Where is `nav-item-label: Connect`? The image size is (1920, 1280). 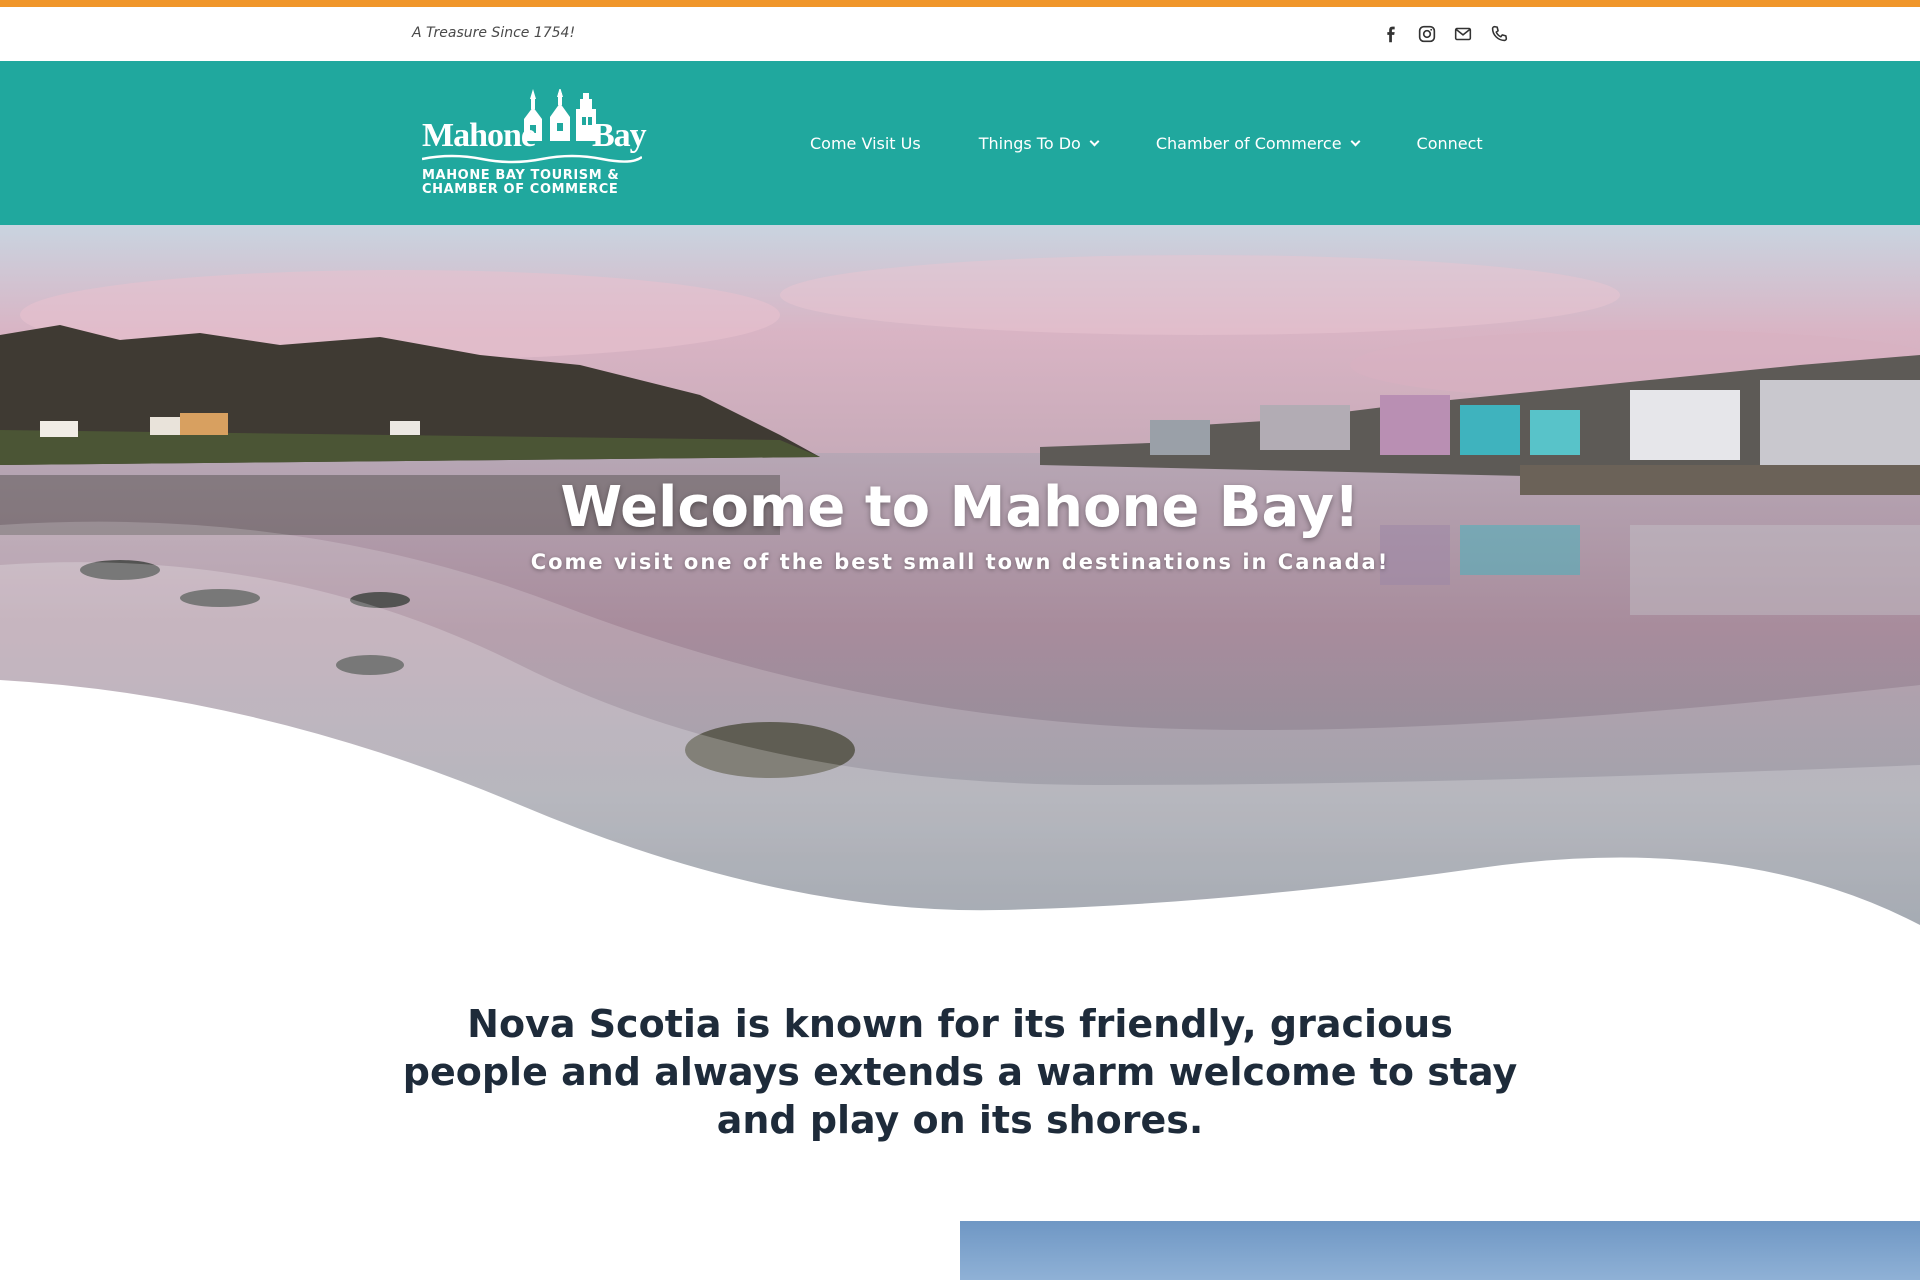 nav-item-label: Connect is located at coordinates (1449, 143).